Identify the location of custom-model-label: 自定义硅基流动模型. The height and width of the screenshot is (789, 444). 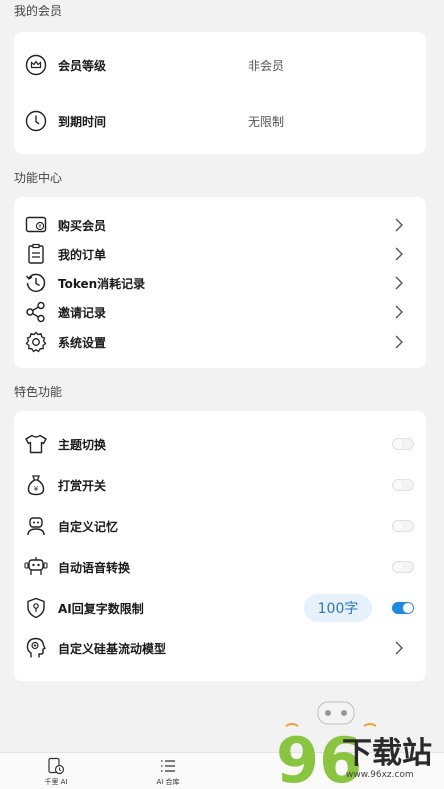
(112, 648).